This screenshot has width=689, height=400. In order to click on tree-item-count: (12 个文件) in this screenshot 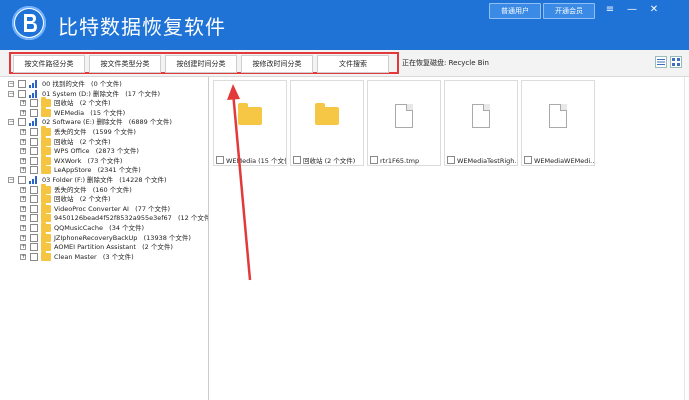, I will do `click(193, 218)`.